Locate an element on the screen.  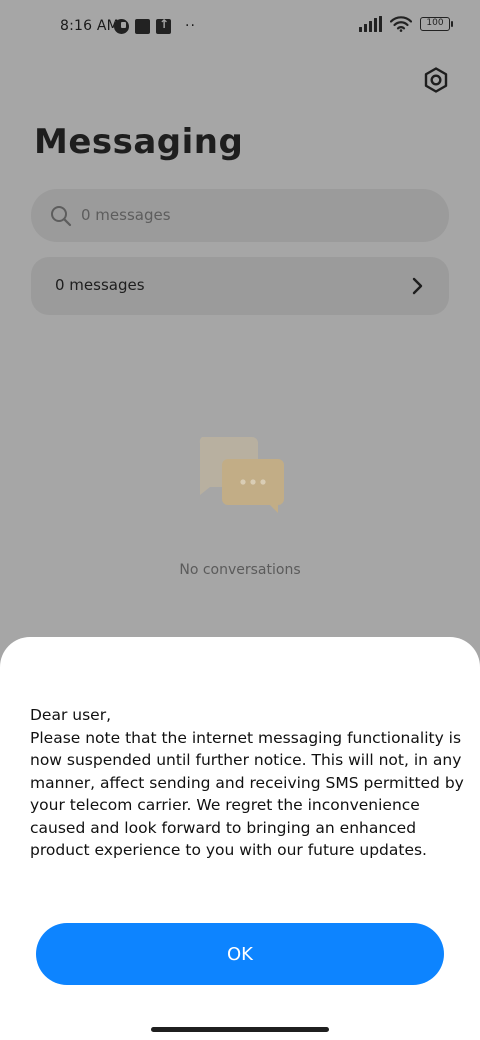
notification-app-icon is located at coordinates (121, 26).